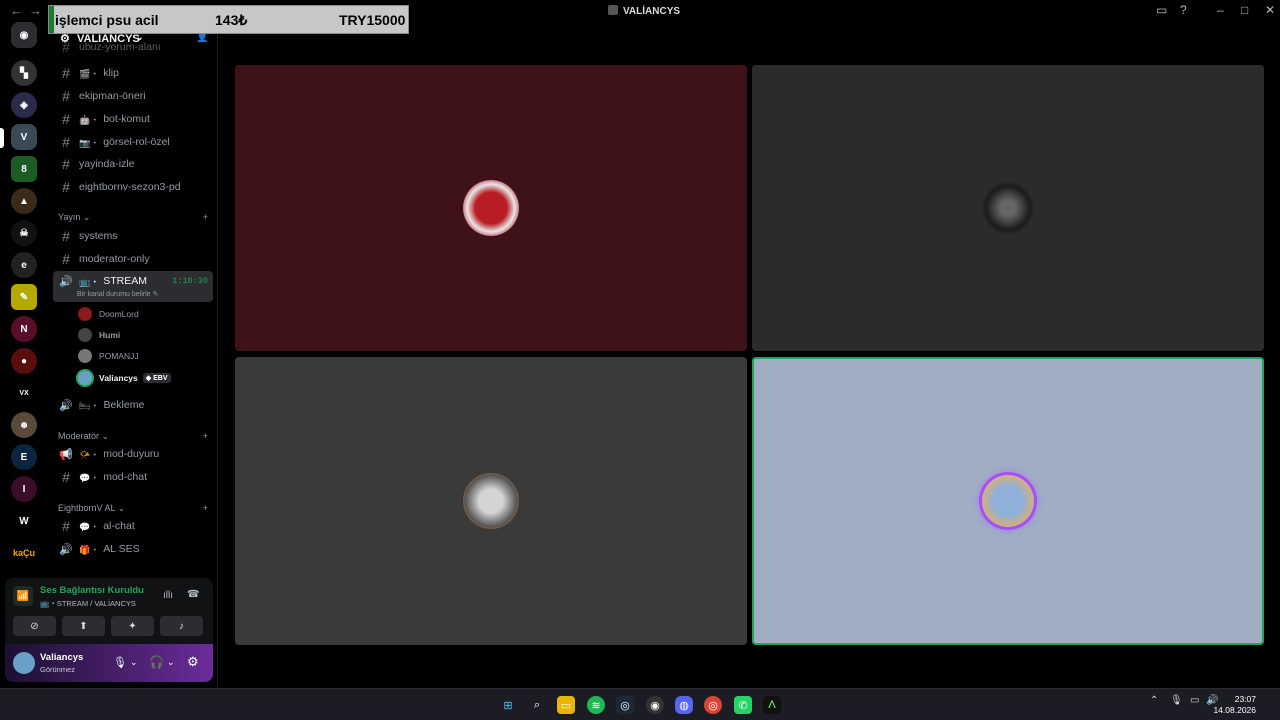  I want to click on network-icon: ▭, so click(1194, 700).